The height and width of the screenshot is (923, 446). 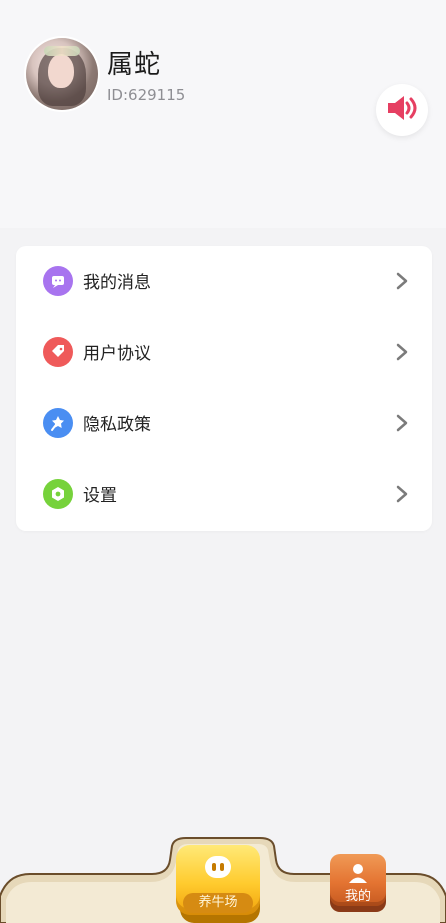 I want to click on menu-label-privacy-policy: 隐私政策, so click(x=117, y=425).